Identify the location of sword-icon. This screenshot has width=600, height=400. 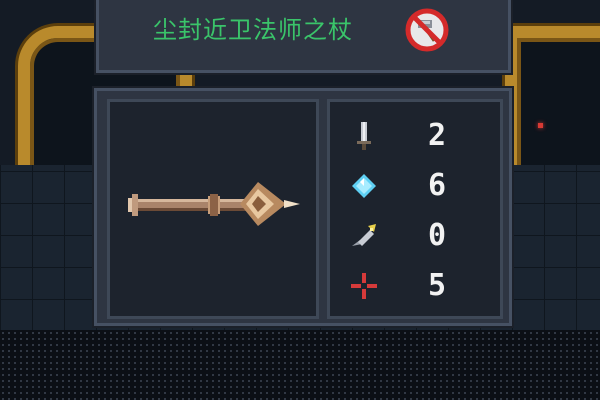
(364, 136).